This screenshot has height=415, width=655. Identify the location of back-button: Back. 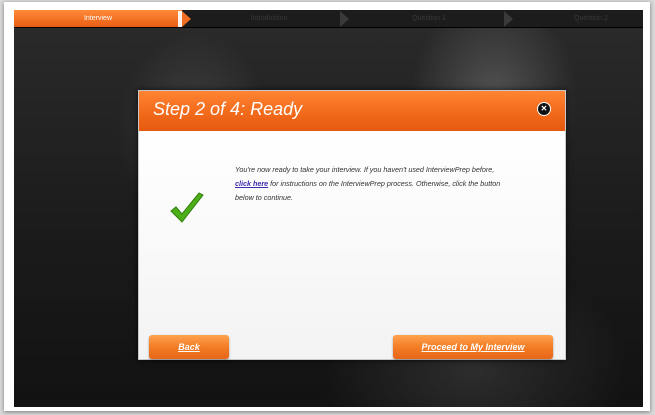
(189, 347).